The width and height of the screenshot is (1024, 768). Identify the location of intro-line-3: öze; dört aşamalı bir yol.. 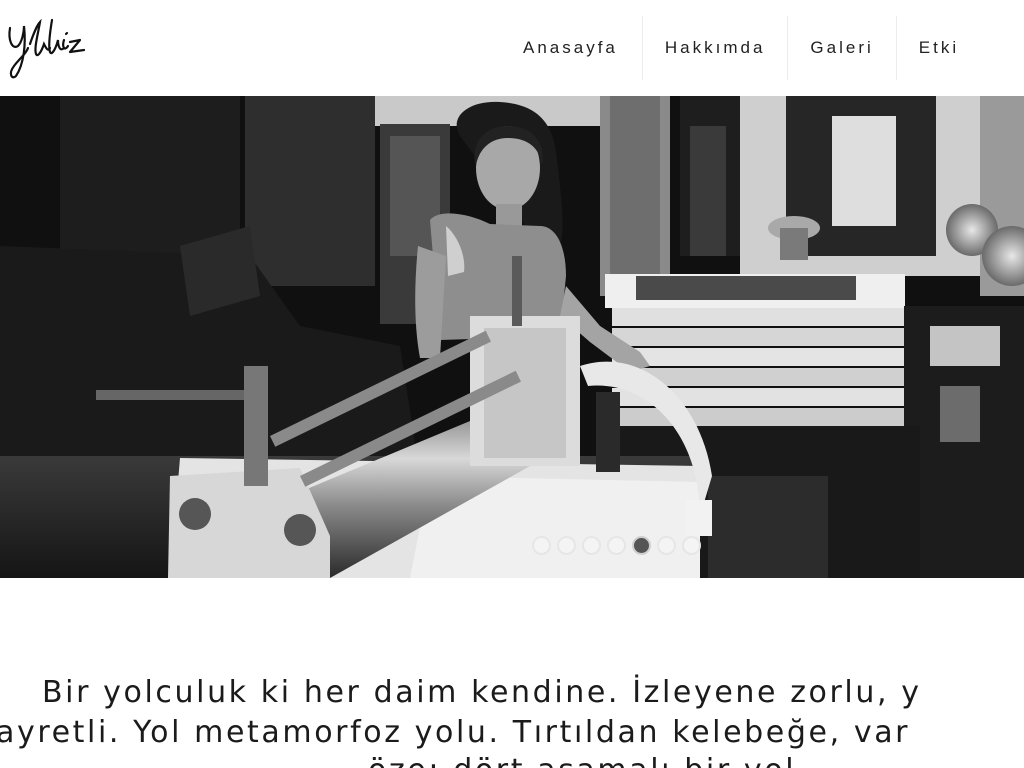
(588, 762).